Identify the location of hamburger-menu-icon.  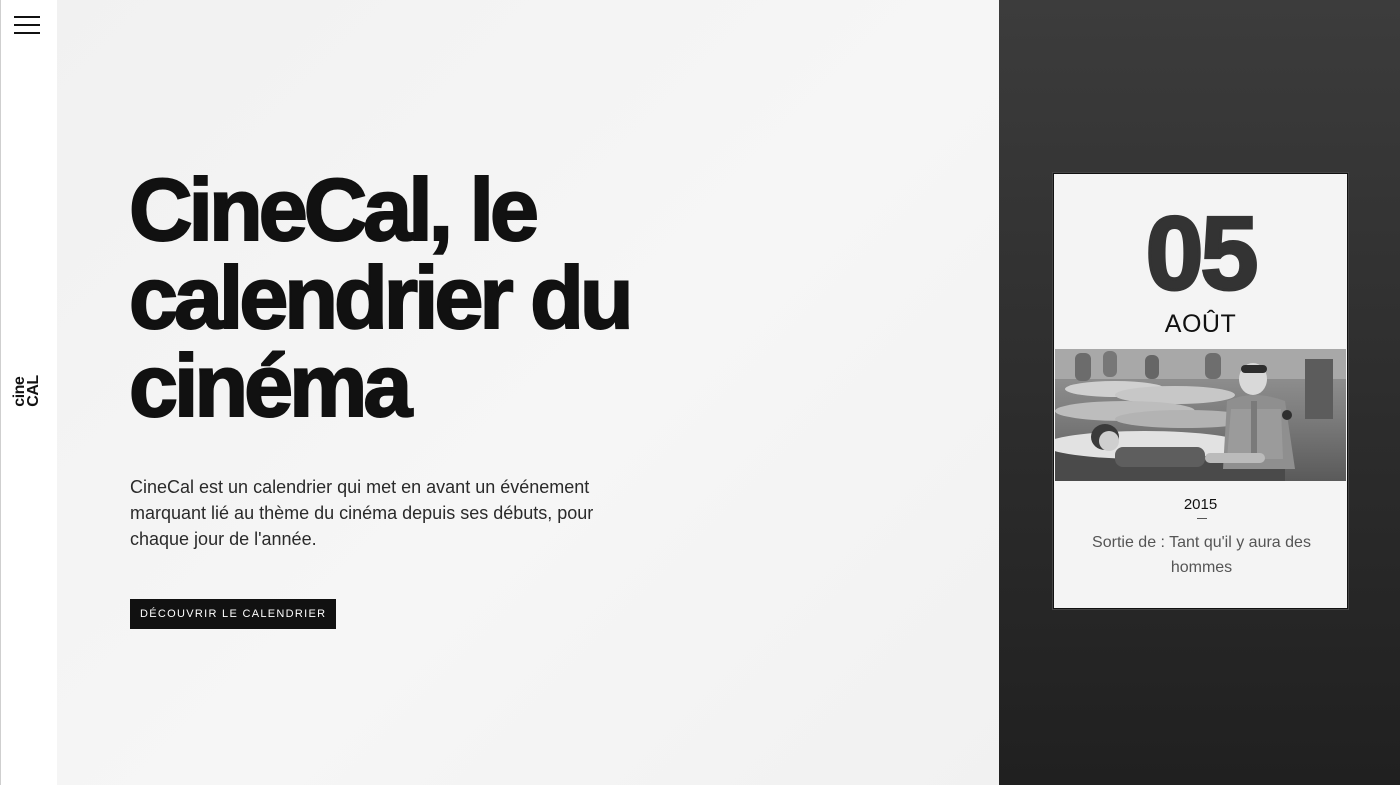
(28, 25).